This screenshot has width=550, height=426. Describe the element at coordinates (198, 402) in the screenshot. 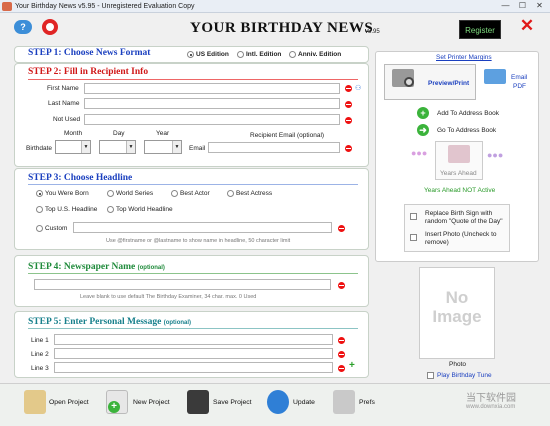

I see `save-disk-icon` at that location.